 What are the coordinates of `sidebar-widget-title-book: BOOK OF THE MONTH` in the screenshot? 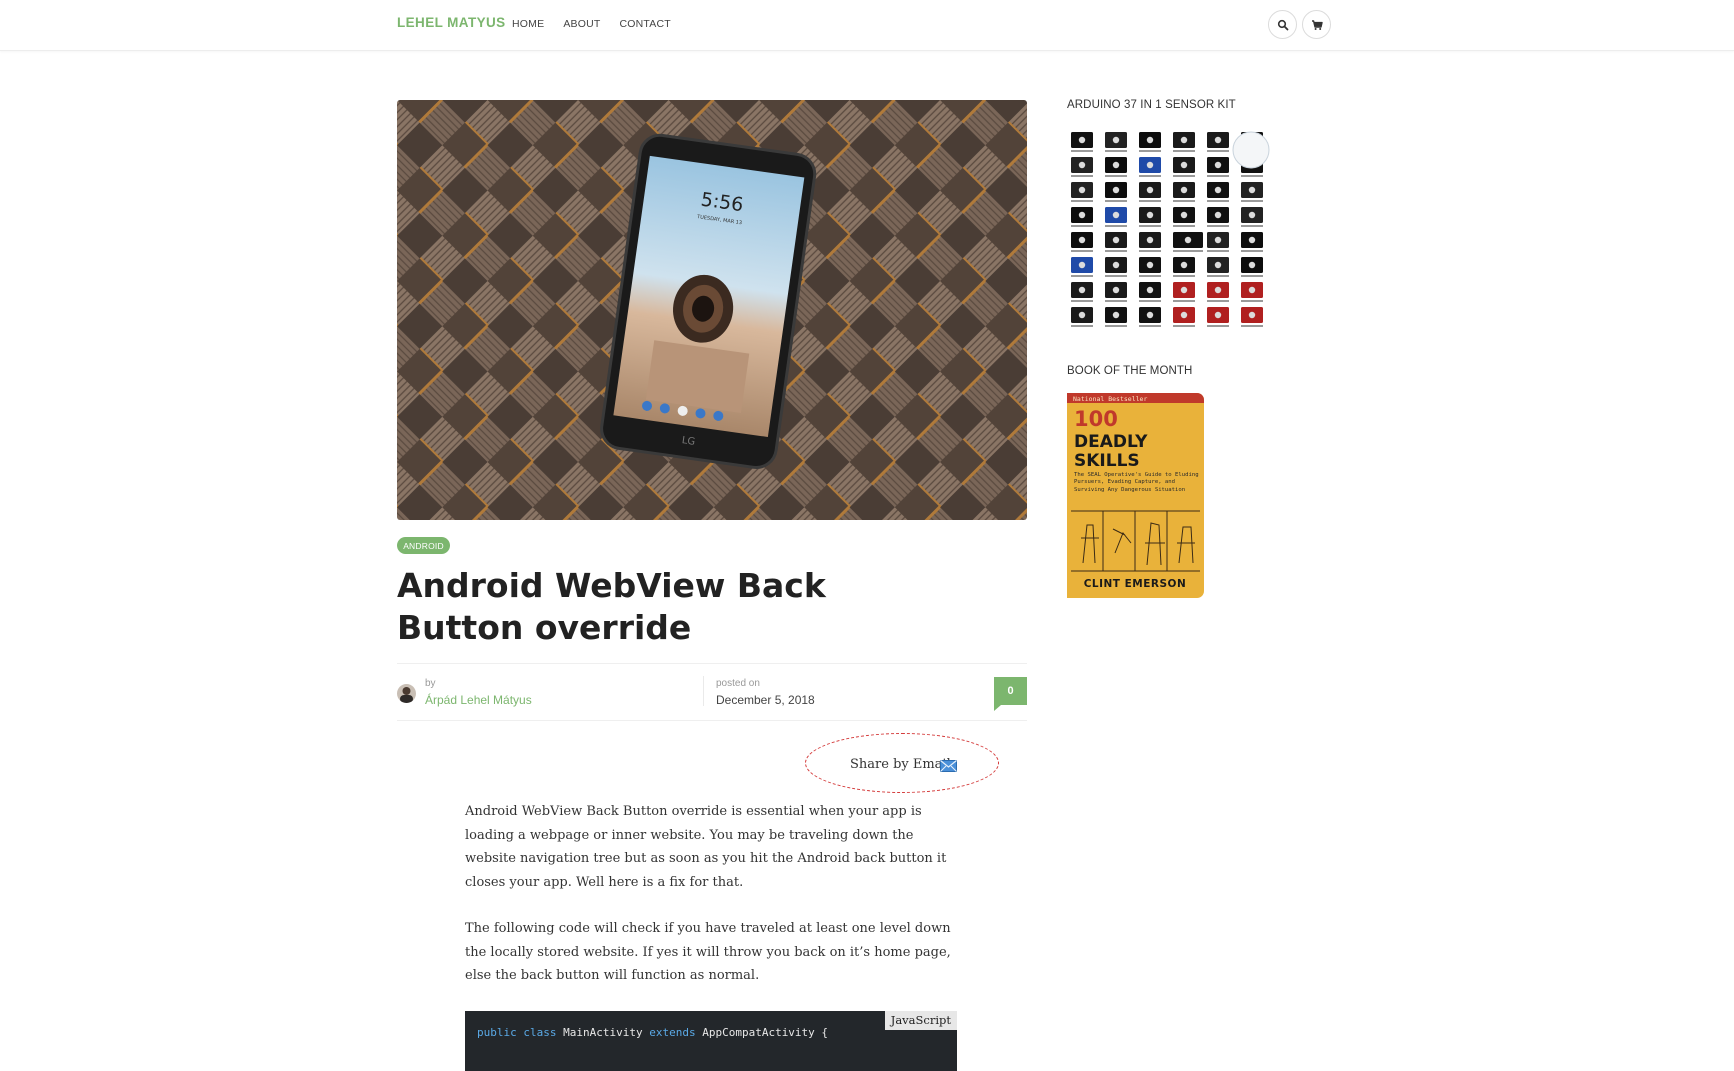 It's located at (1130, 371).